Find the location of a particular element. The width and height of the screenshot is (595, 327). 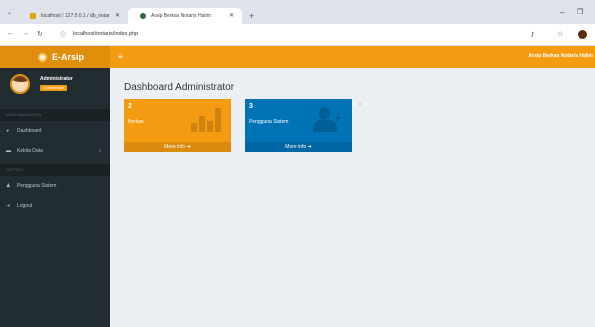

avatar is located at coordinates (20, 84).